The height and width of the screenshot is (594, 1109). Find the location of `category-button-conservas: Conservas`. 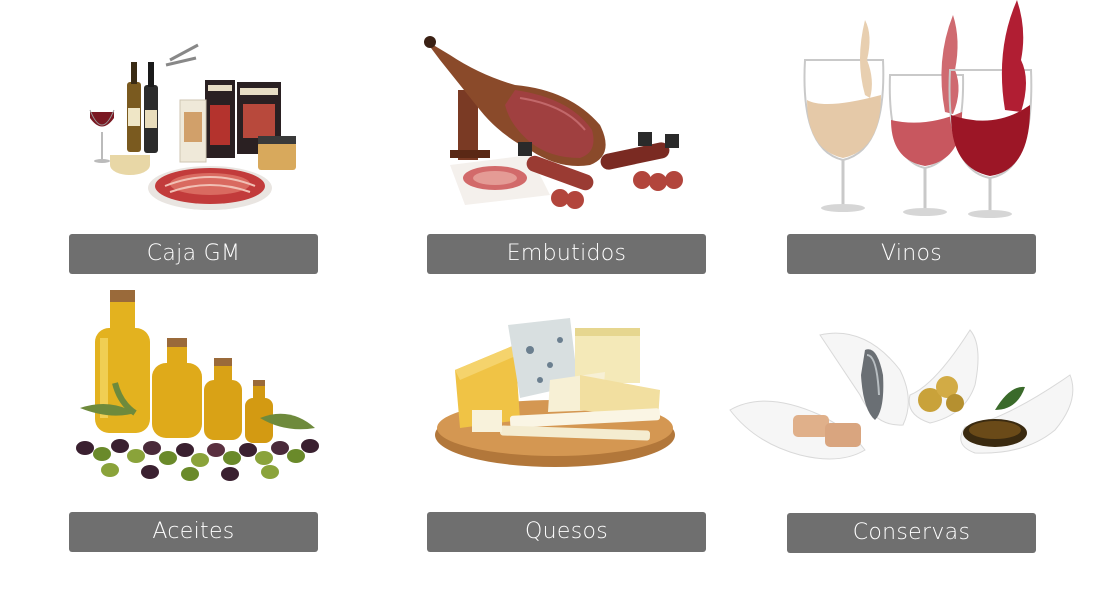

category-button-conservas: Conservas is located at coordinates (911, 533).